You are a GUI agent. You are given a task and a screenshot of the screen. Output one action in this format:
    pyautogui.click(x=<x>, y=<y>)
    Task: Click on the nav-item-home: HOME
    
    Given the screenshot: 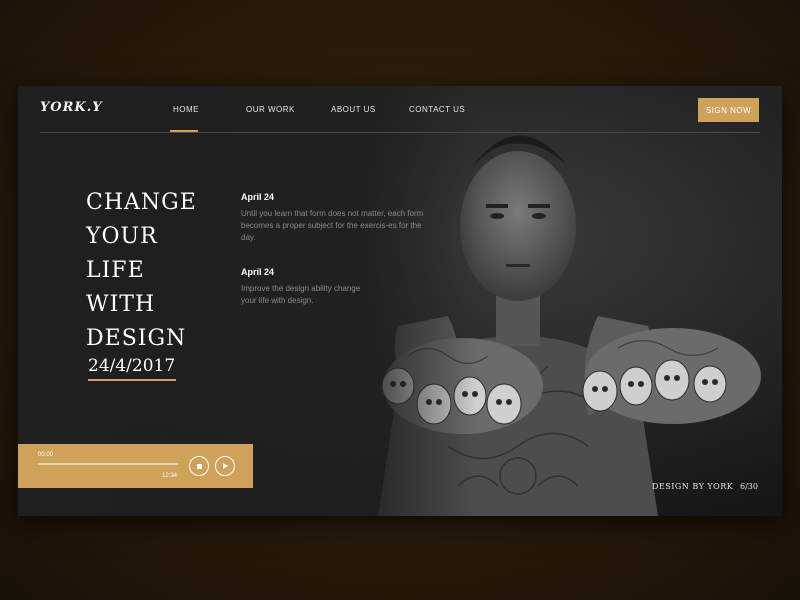 What is the action you would take?
    pyautogui.click(x=186, y=109)
    